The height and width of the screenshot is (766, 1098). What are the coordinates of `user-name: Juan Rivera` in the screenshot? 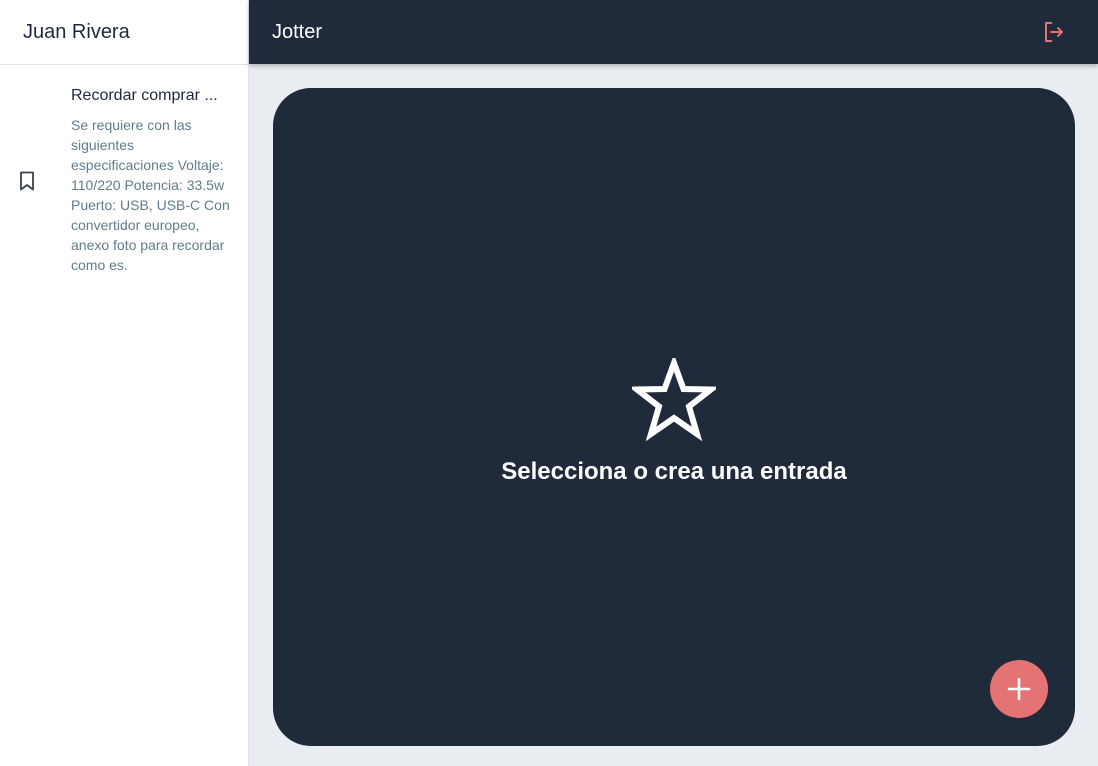 It's located at (76, 31).